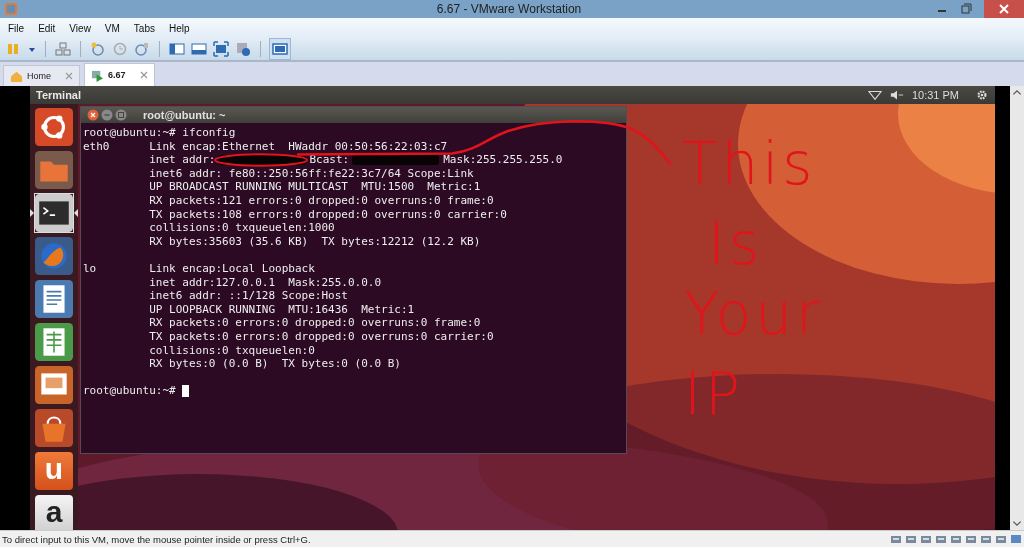  What do you see at coordinates (265, 282) in the screenshot?
I see `terminal-line: inet addr:127.0.0.1 Mask:255.0.0.0` at bounding box center [265, 282].